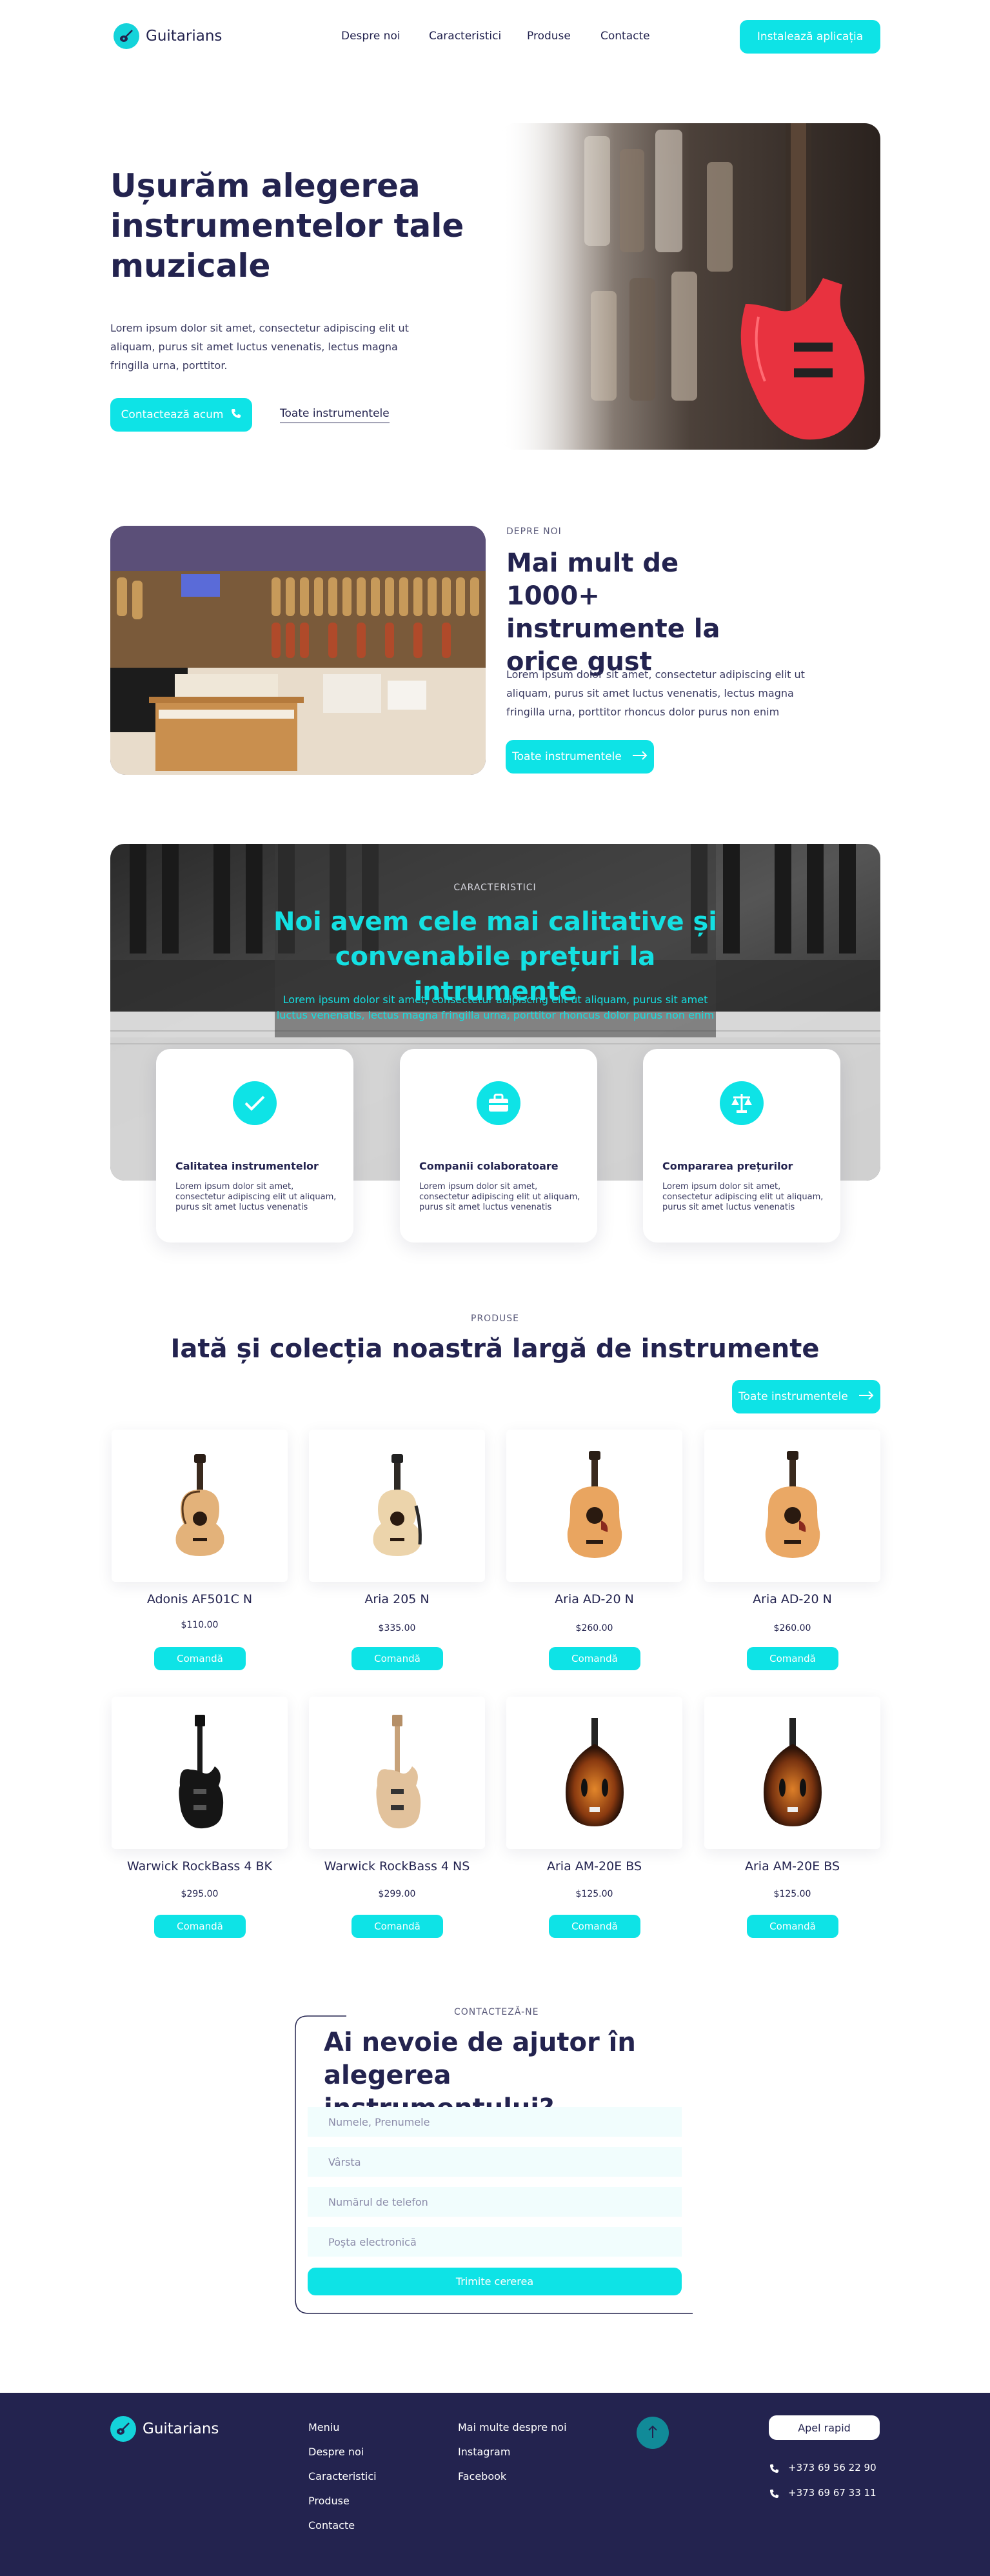 The height and width of the screenshot is (2576, 990). I want to click on features-label: CARACTERISTICI, so click(495, 888).